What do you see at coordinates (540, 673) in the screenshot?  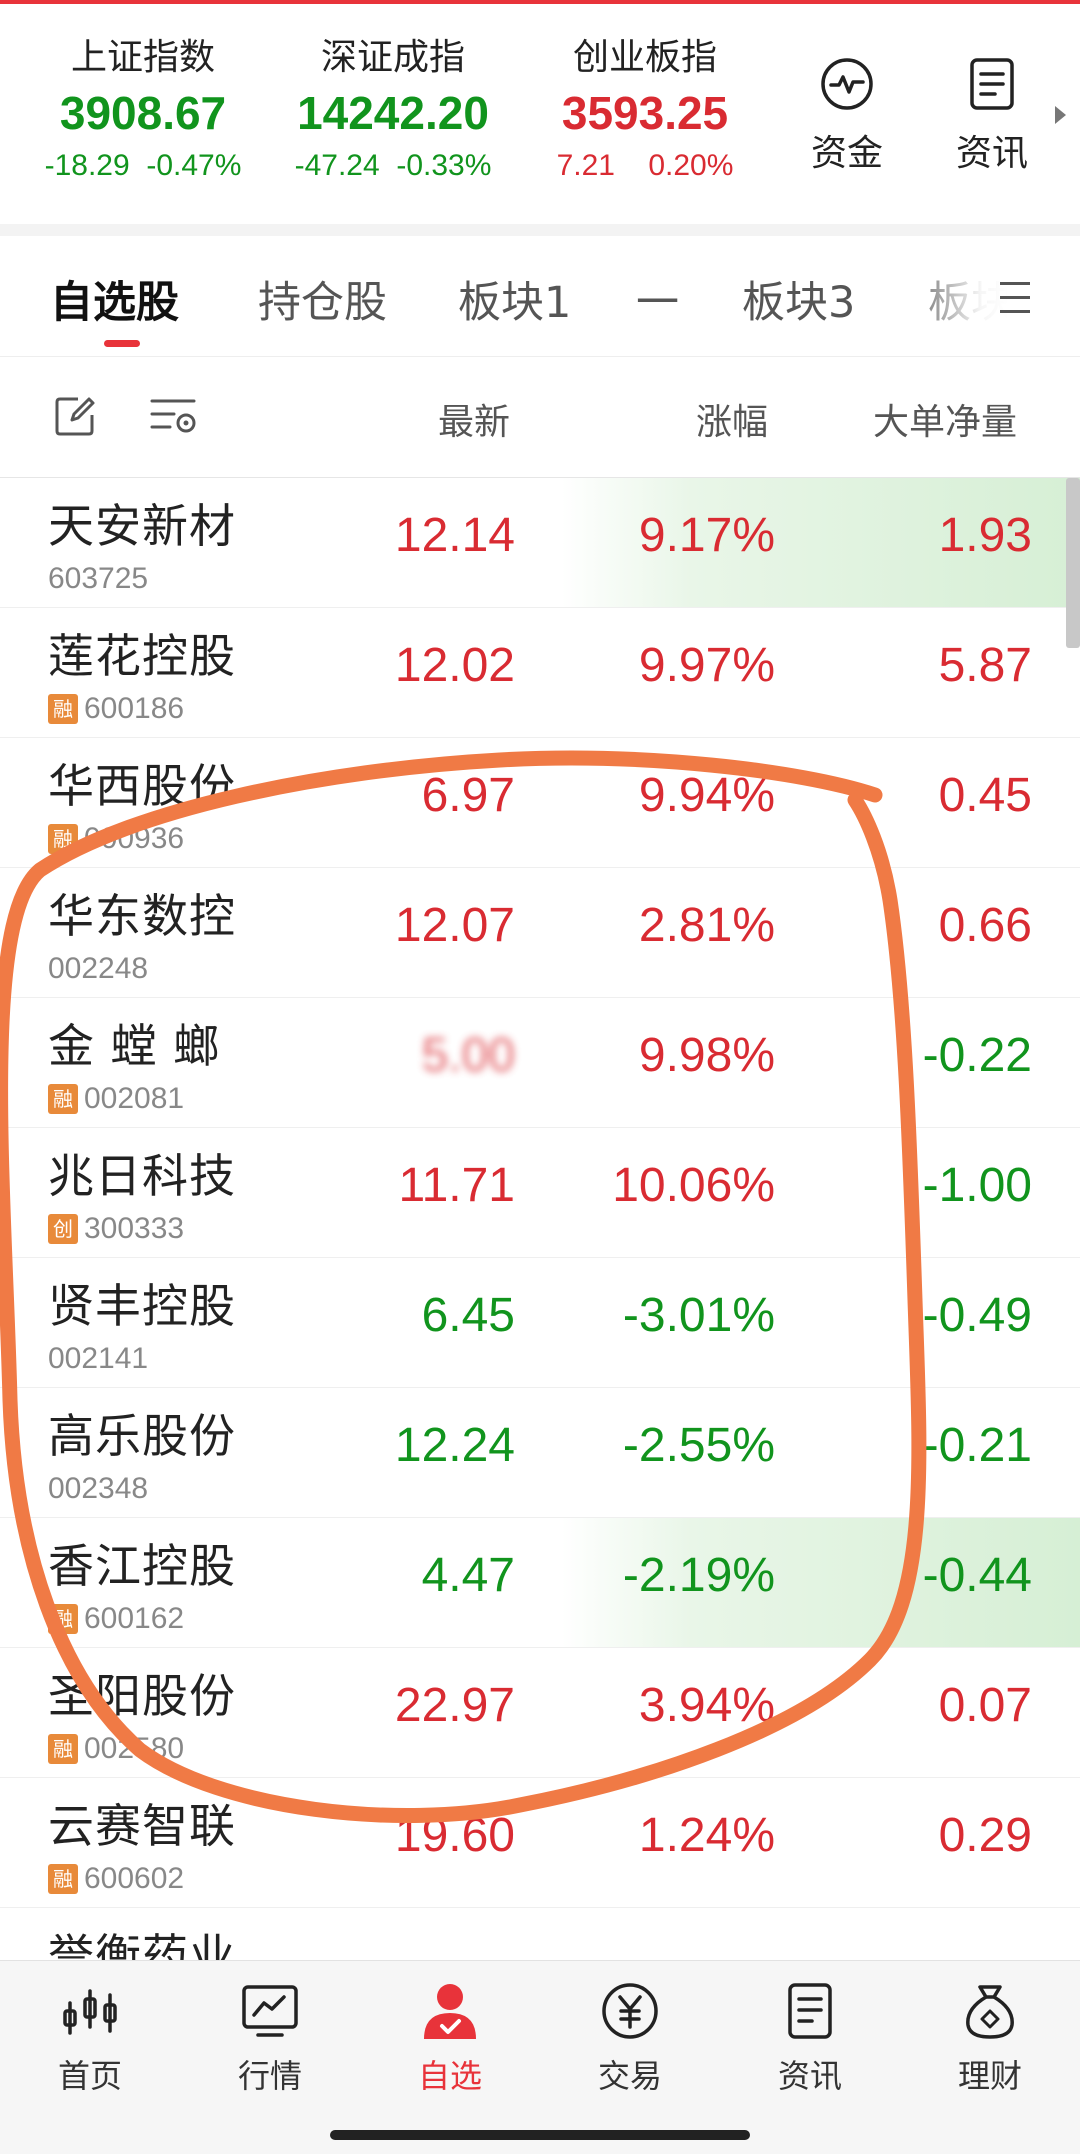 I see `stock-row: 莲花控股 融 600186 12.02 9.97% 5.87` at bounding box center [540, 673].